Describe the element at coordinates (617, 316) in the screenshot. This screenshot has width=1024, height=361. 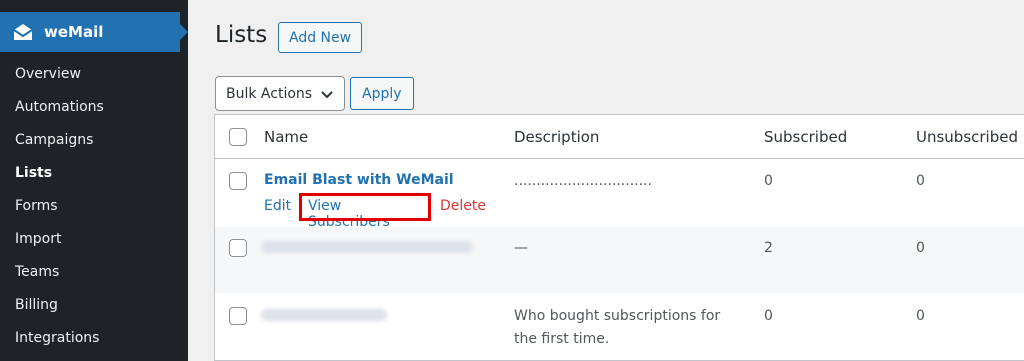
I see `list-description-line: Who bought subscriptions for` at that location.